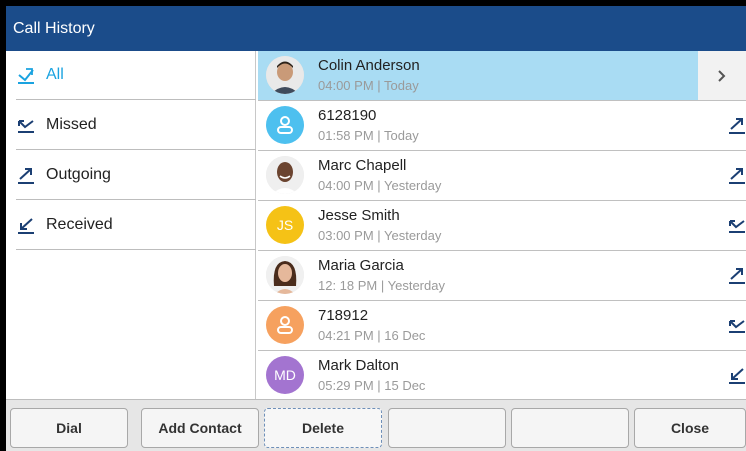 The image size is (746, 451). Describe the element at coordinates (502, 276) in the screenshot. I see `call-row: Maria Garcia 12: 18 PM | Yesterday` at that location.